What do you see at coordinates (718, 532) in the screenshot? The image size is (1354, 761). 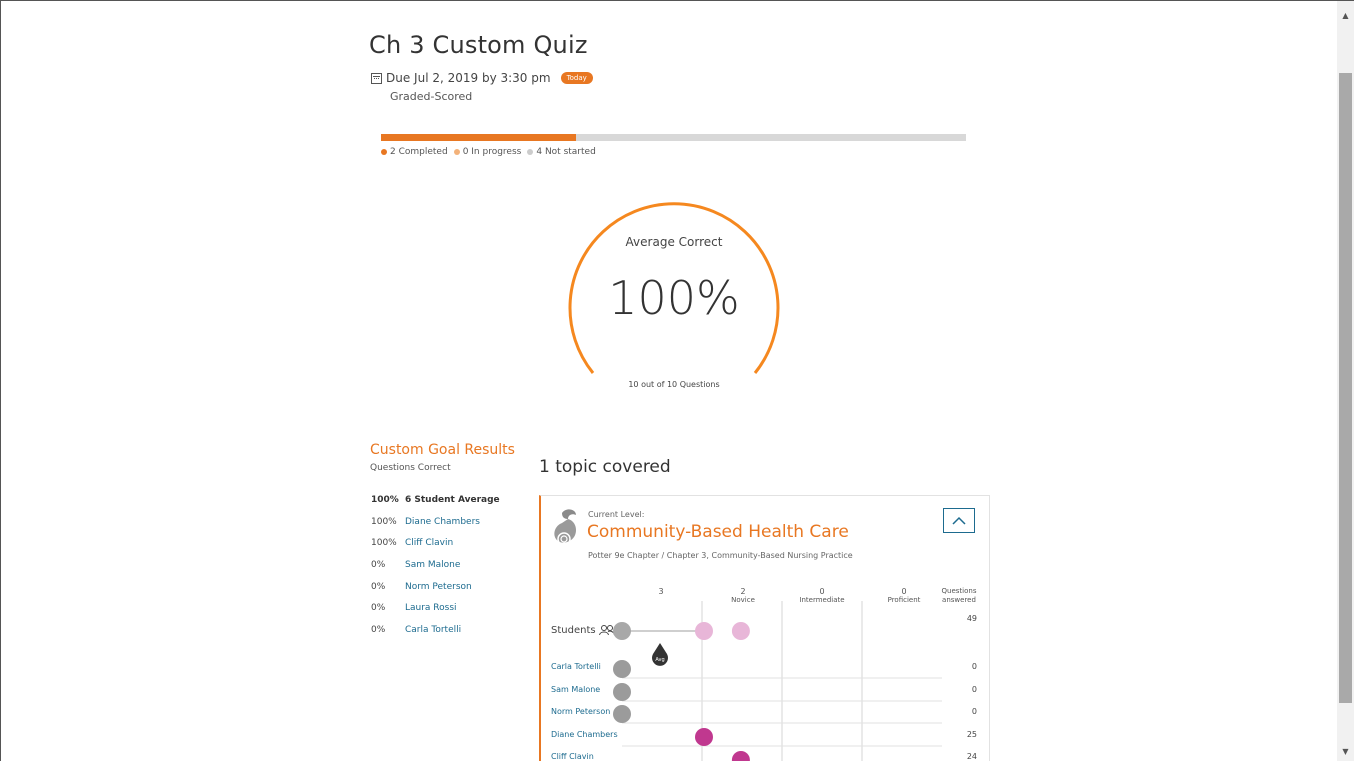 I see `topic-name: Community-Based Health Care` at bounding box center [718, 532].